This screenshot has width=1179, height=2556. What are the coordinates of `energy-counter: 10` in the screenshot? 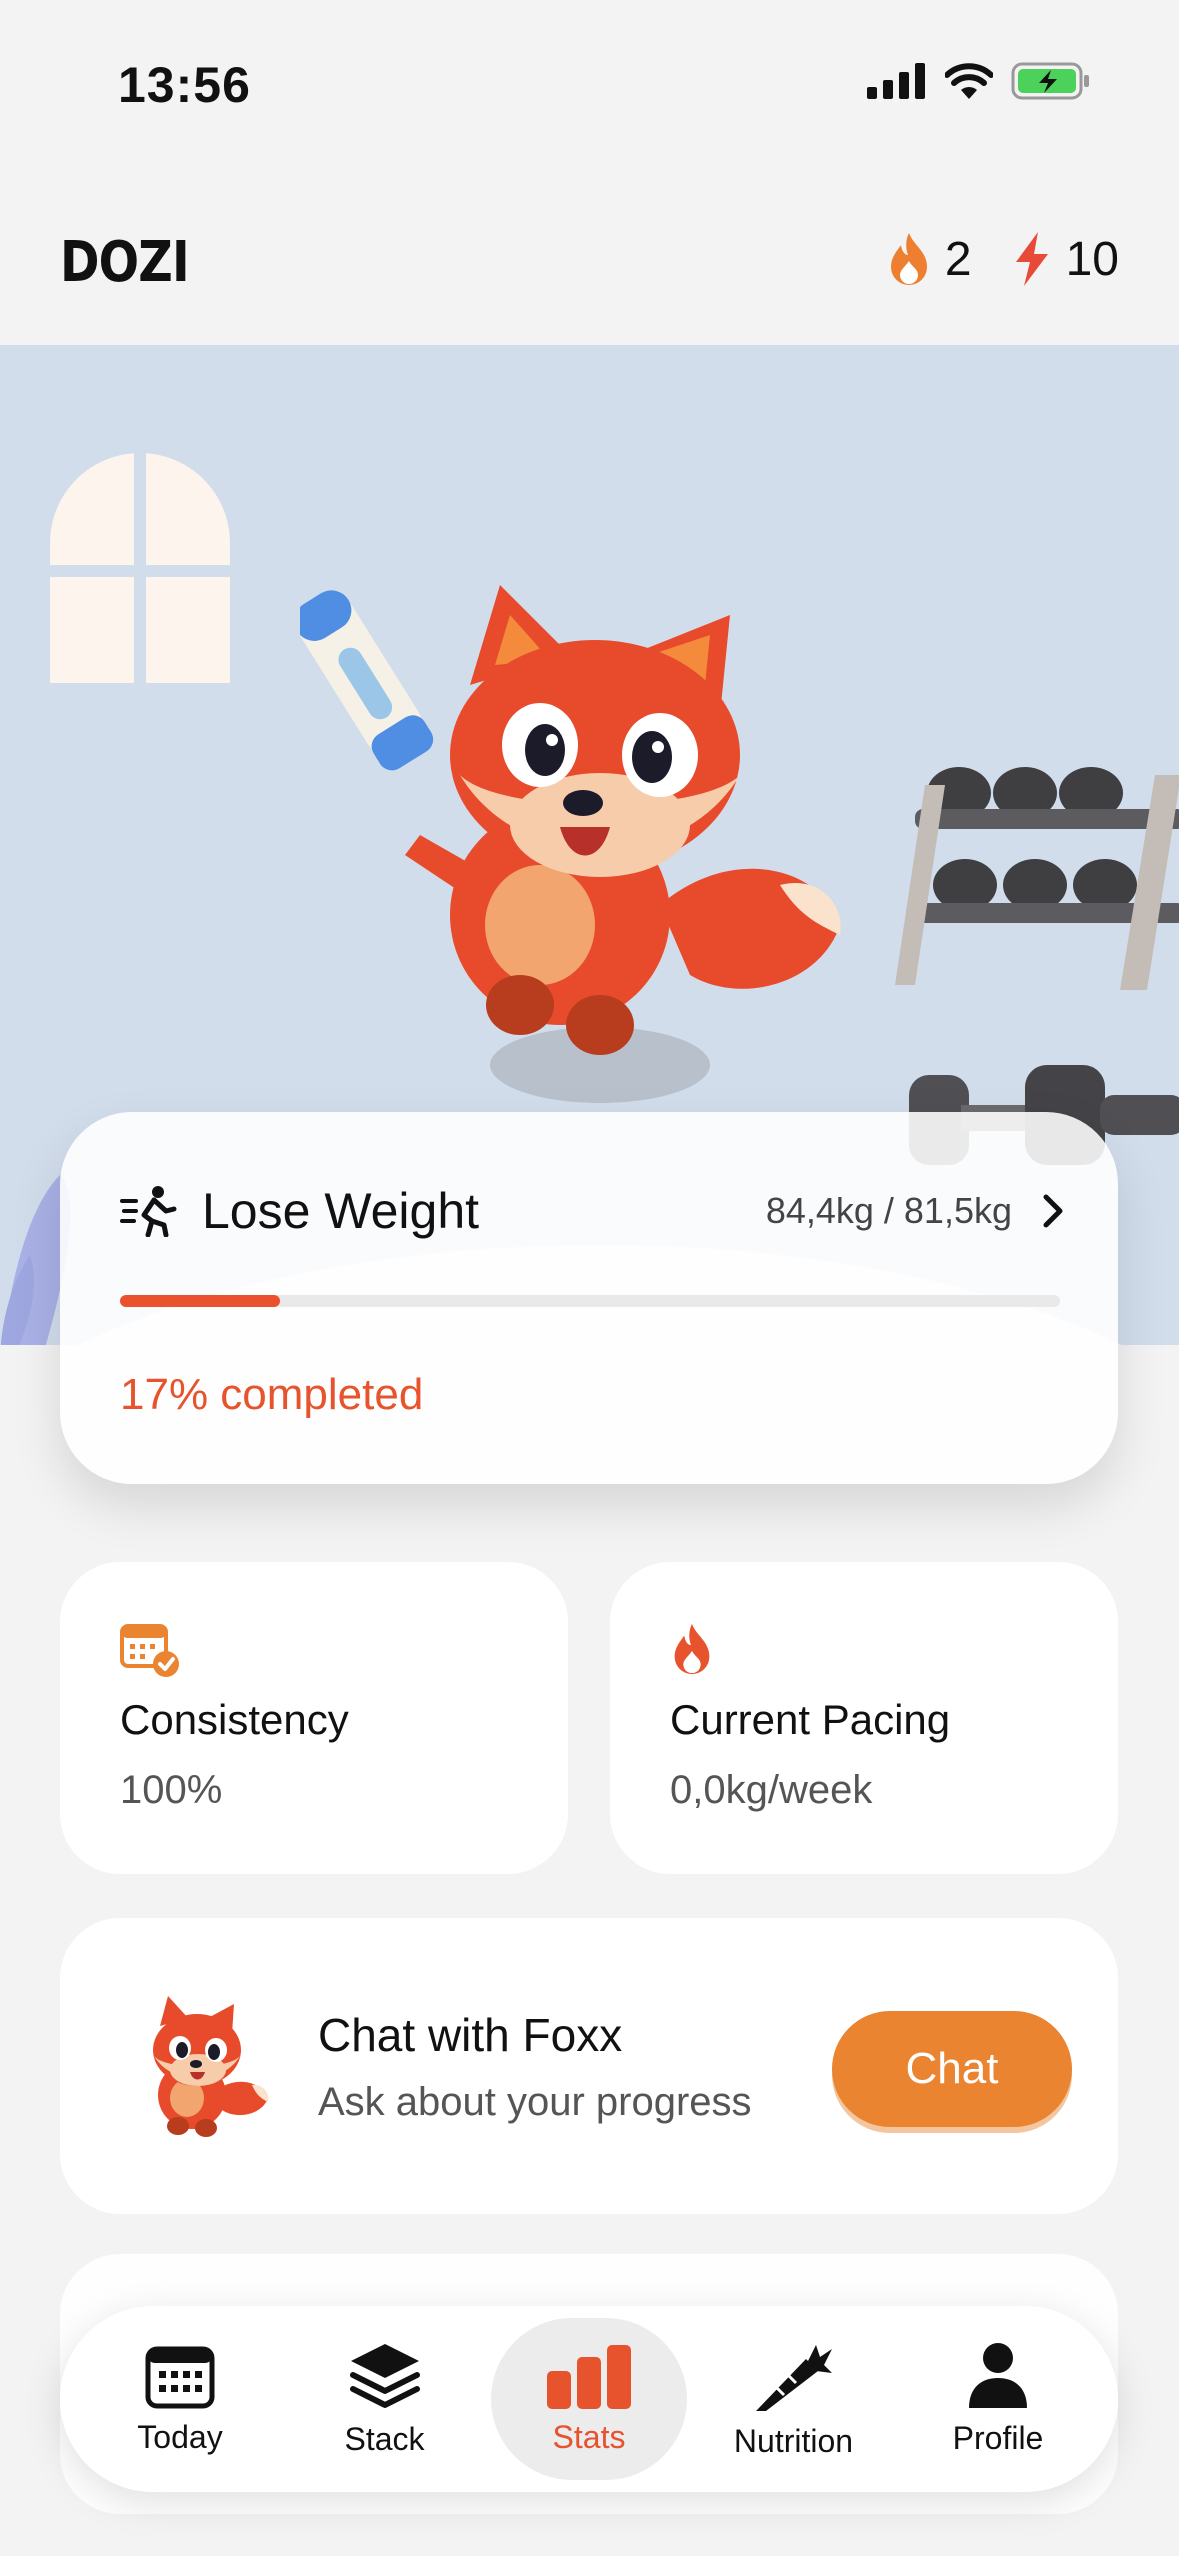 It's located at (1065, 259).